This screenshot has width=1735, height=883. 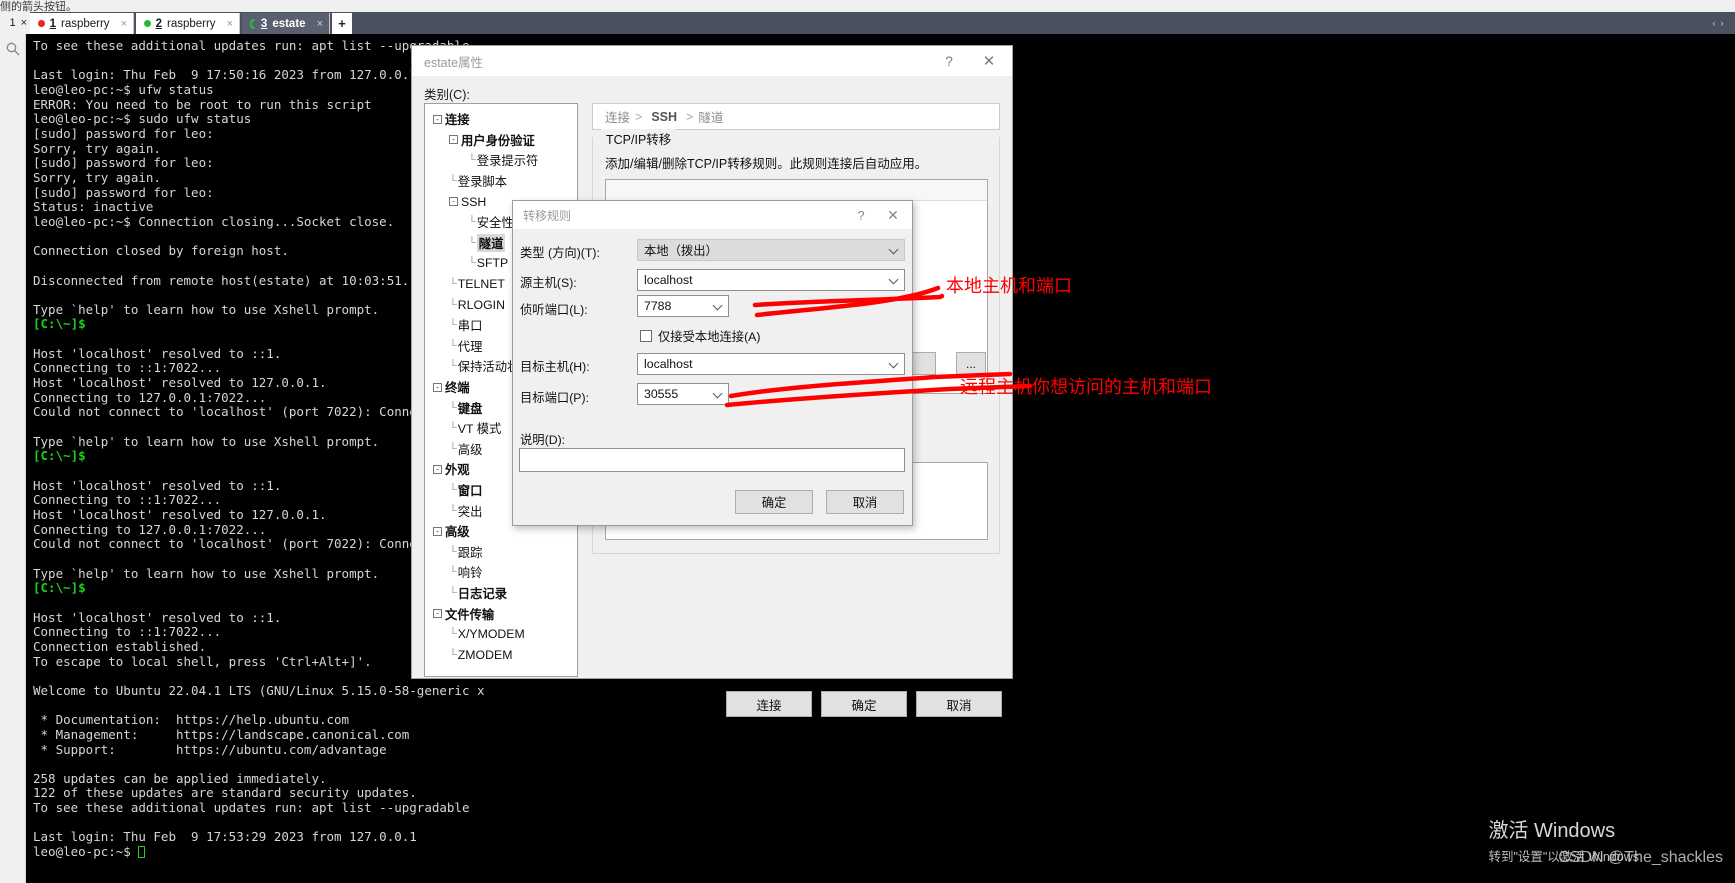 What do you see at coordinates (501, 181) in the screenshot?
I see `tree-item-登录脚本: └ 登录脚本` at bounding box center [501, 181].